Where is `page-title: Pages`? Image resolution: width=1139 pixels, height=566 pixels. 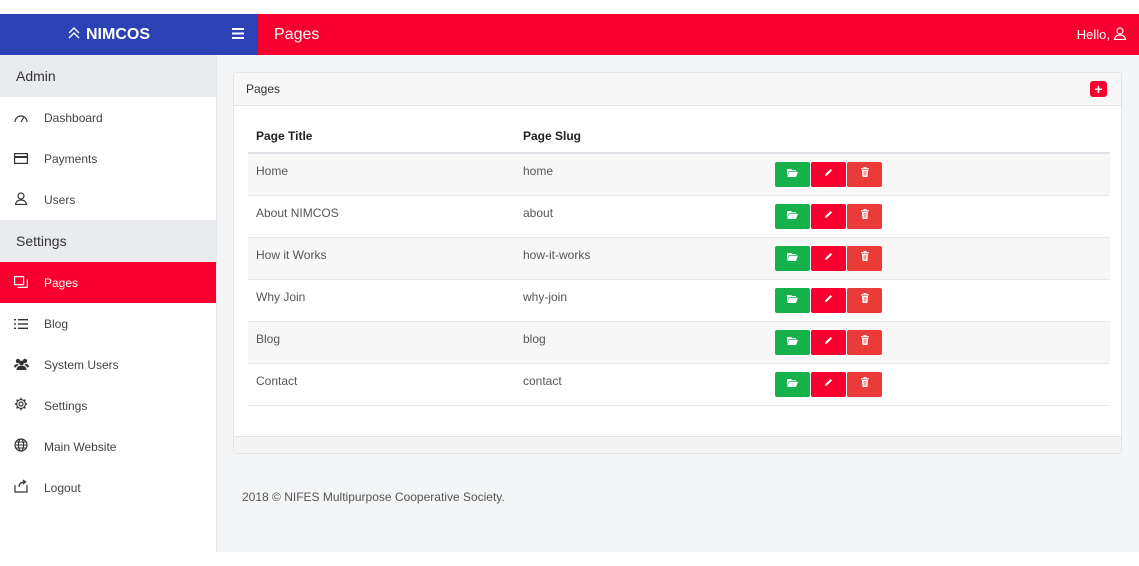 page-title: Pages is located at coordinates (297, 34).